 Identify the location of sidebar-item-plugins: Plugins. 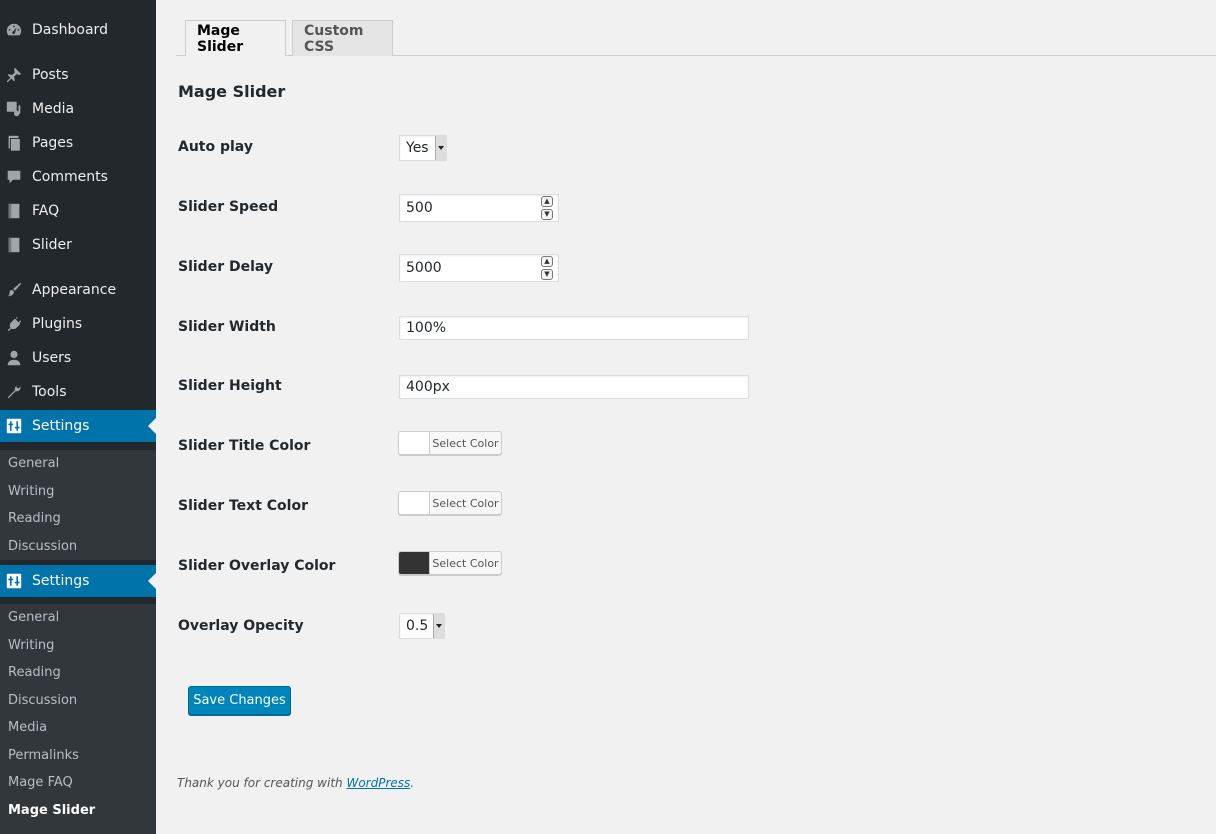
(78, 324).